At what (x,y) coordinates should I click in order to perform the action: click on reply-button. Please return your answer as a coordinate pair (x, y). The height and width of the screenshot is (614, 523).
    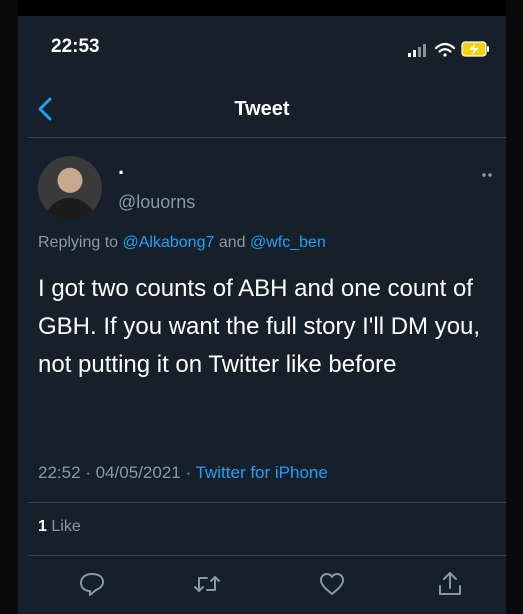
    Looking at the image, I should click on (92, 584).